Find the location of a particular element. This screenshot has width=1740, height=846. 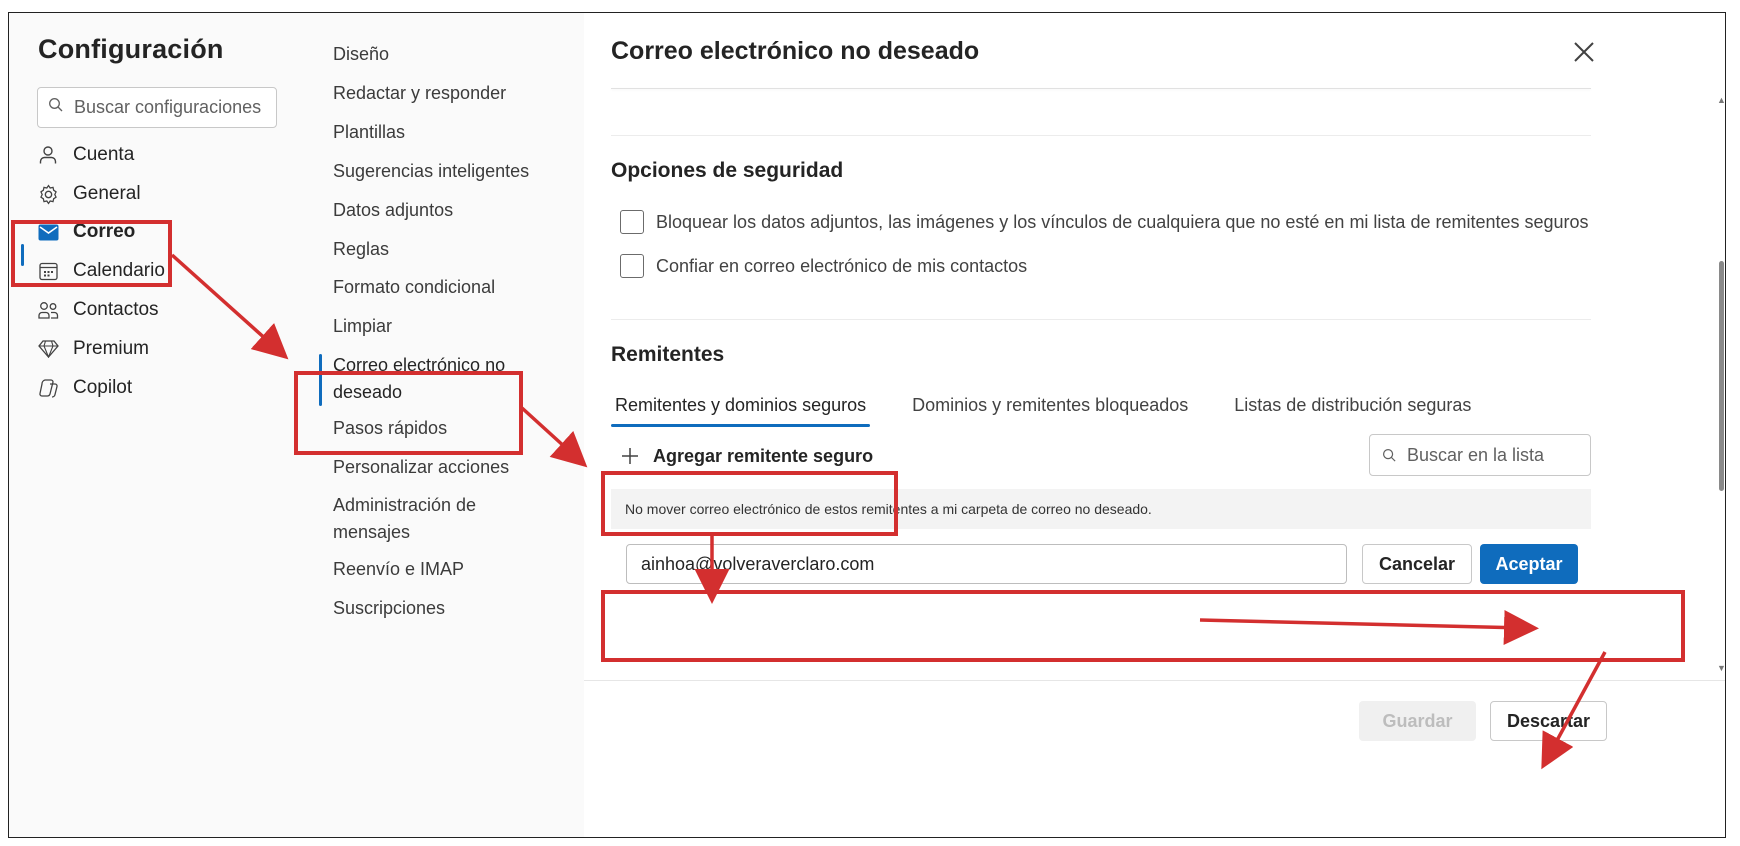

nav-item-general: General is located at coordinates (89, 194).